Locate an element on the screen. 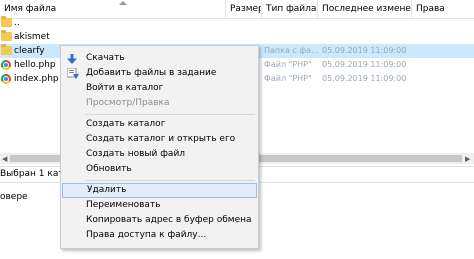 The image size is (474, 259). menu-item-create-directory: Создать каталог is located at coordinates (159, 124).